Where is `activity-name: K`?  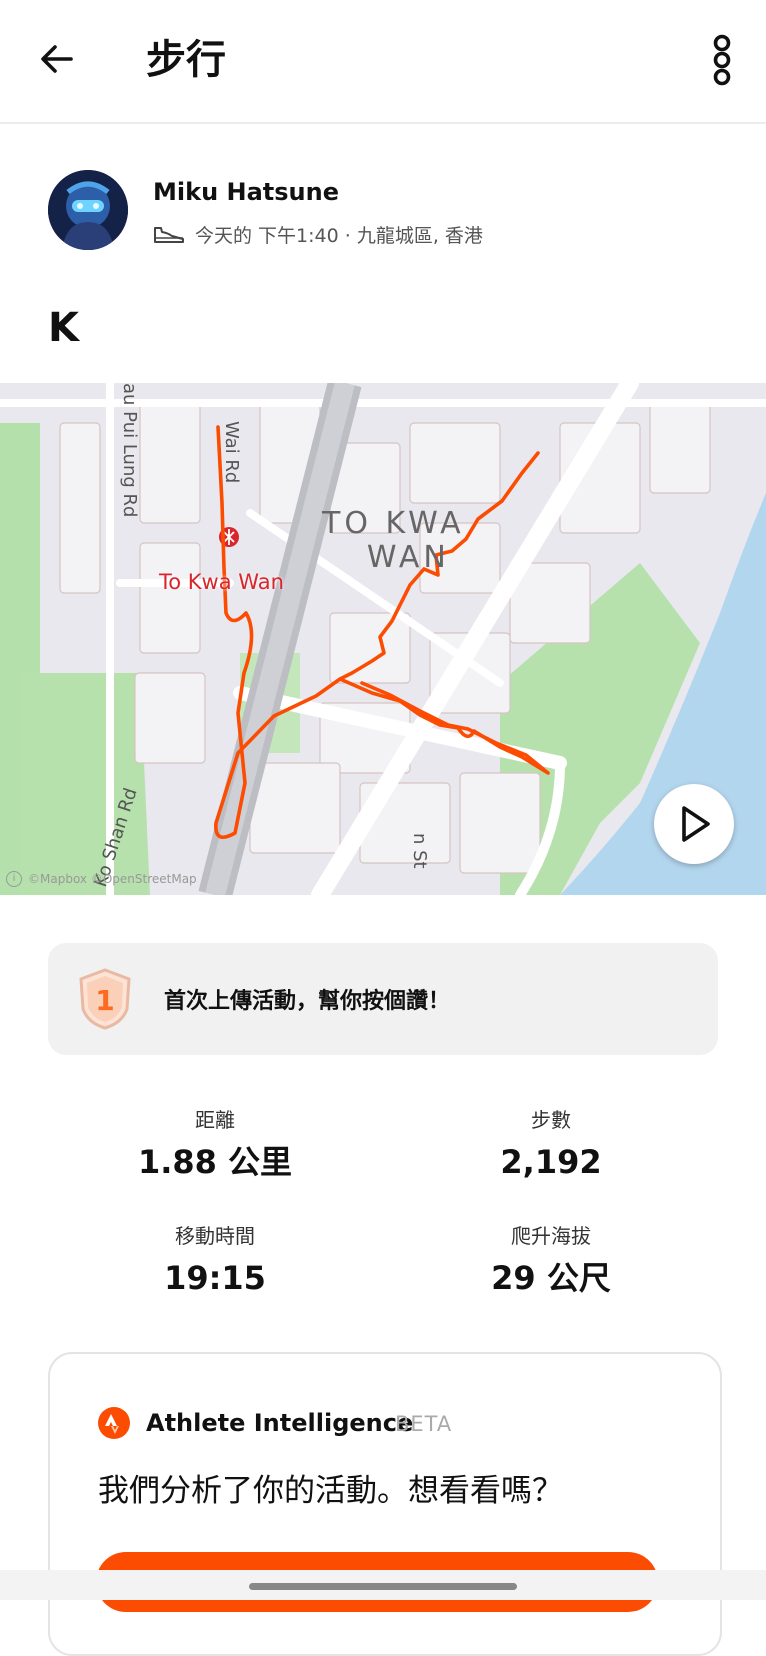 activity-name: K is located at coordinates (63, 328).